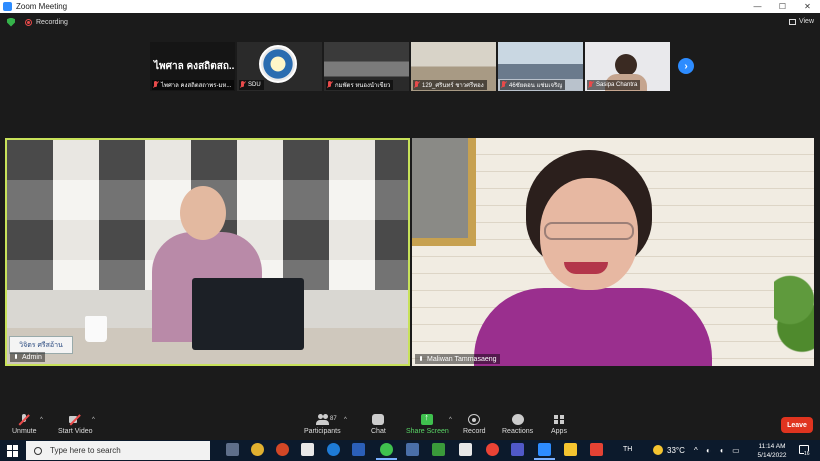 This screenshot has height=461, width=820. Describe the element at coordinates (772, 455) in the screenshot. I see `clock-date: 5/14/2022` at that location.